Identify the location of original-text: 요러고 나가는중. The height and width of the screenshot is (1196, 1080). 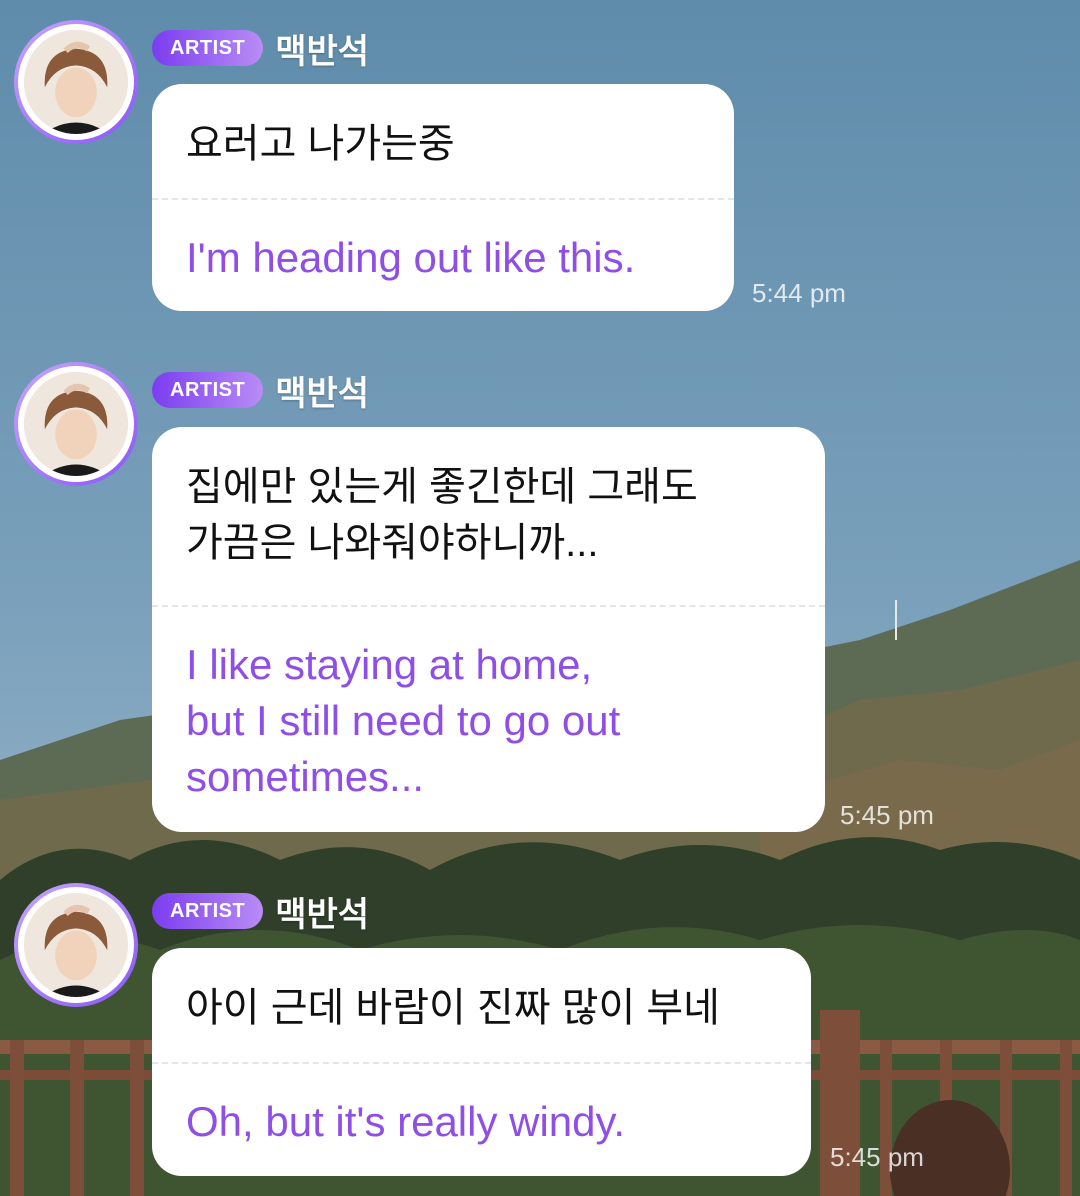
(320, 144).